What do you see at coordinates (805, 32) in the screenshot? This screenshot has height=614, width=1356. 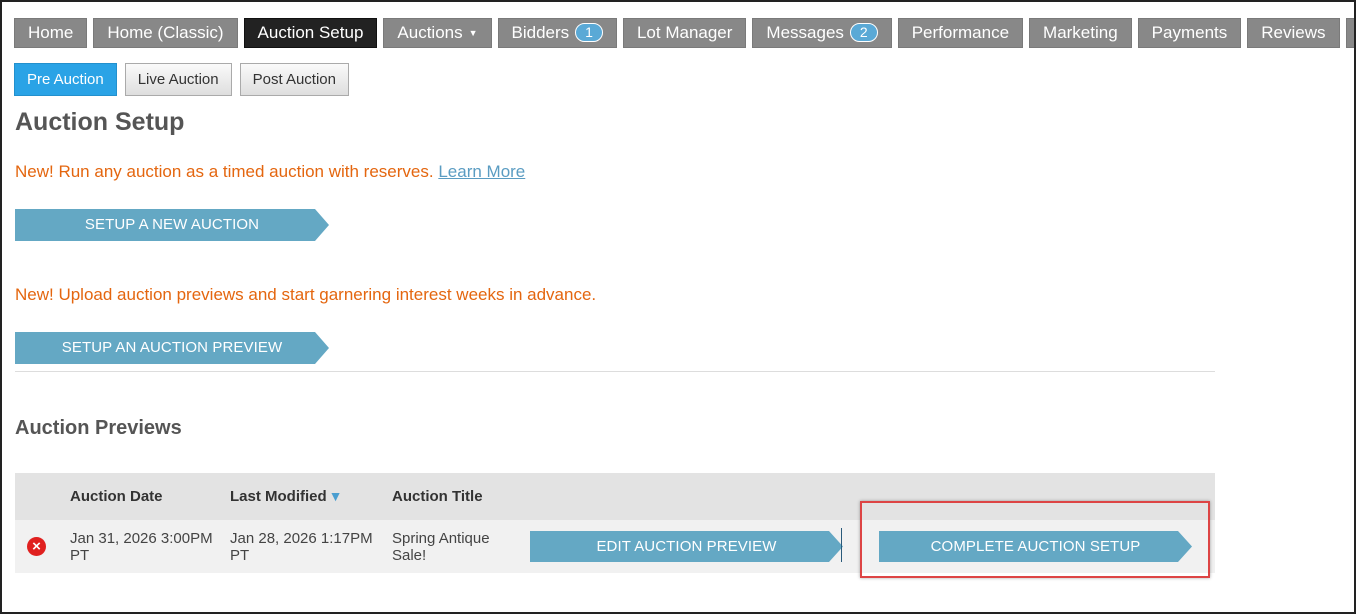 I see `tab-messages-label: Messages` at bounding box center [805, 32].